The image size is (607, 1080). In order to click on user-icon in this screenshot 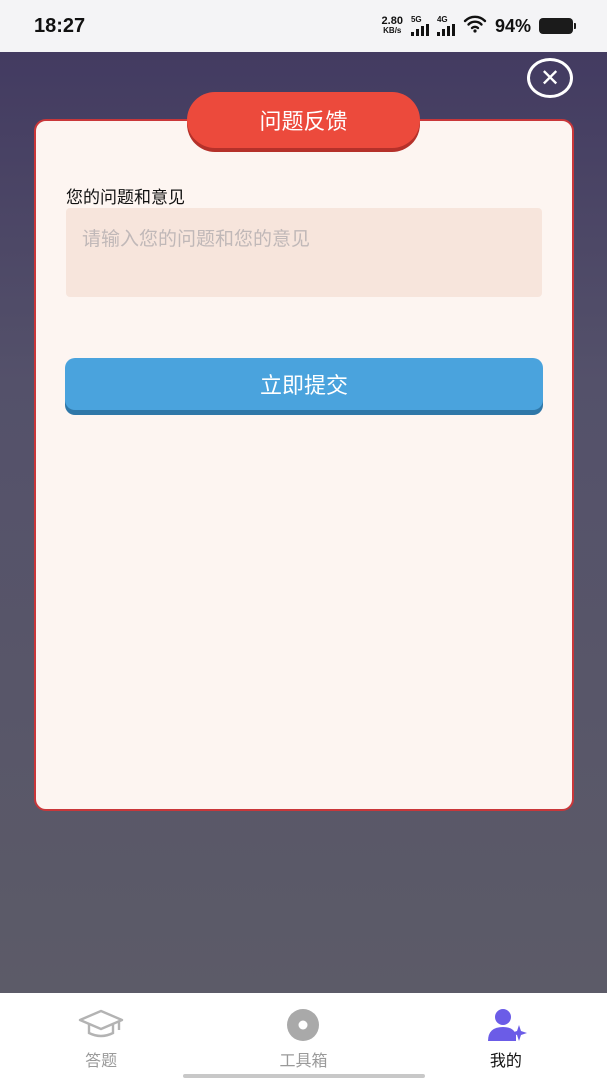, I will do `click(506, 1025)`.